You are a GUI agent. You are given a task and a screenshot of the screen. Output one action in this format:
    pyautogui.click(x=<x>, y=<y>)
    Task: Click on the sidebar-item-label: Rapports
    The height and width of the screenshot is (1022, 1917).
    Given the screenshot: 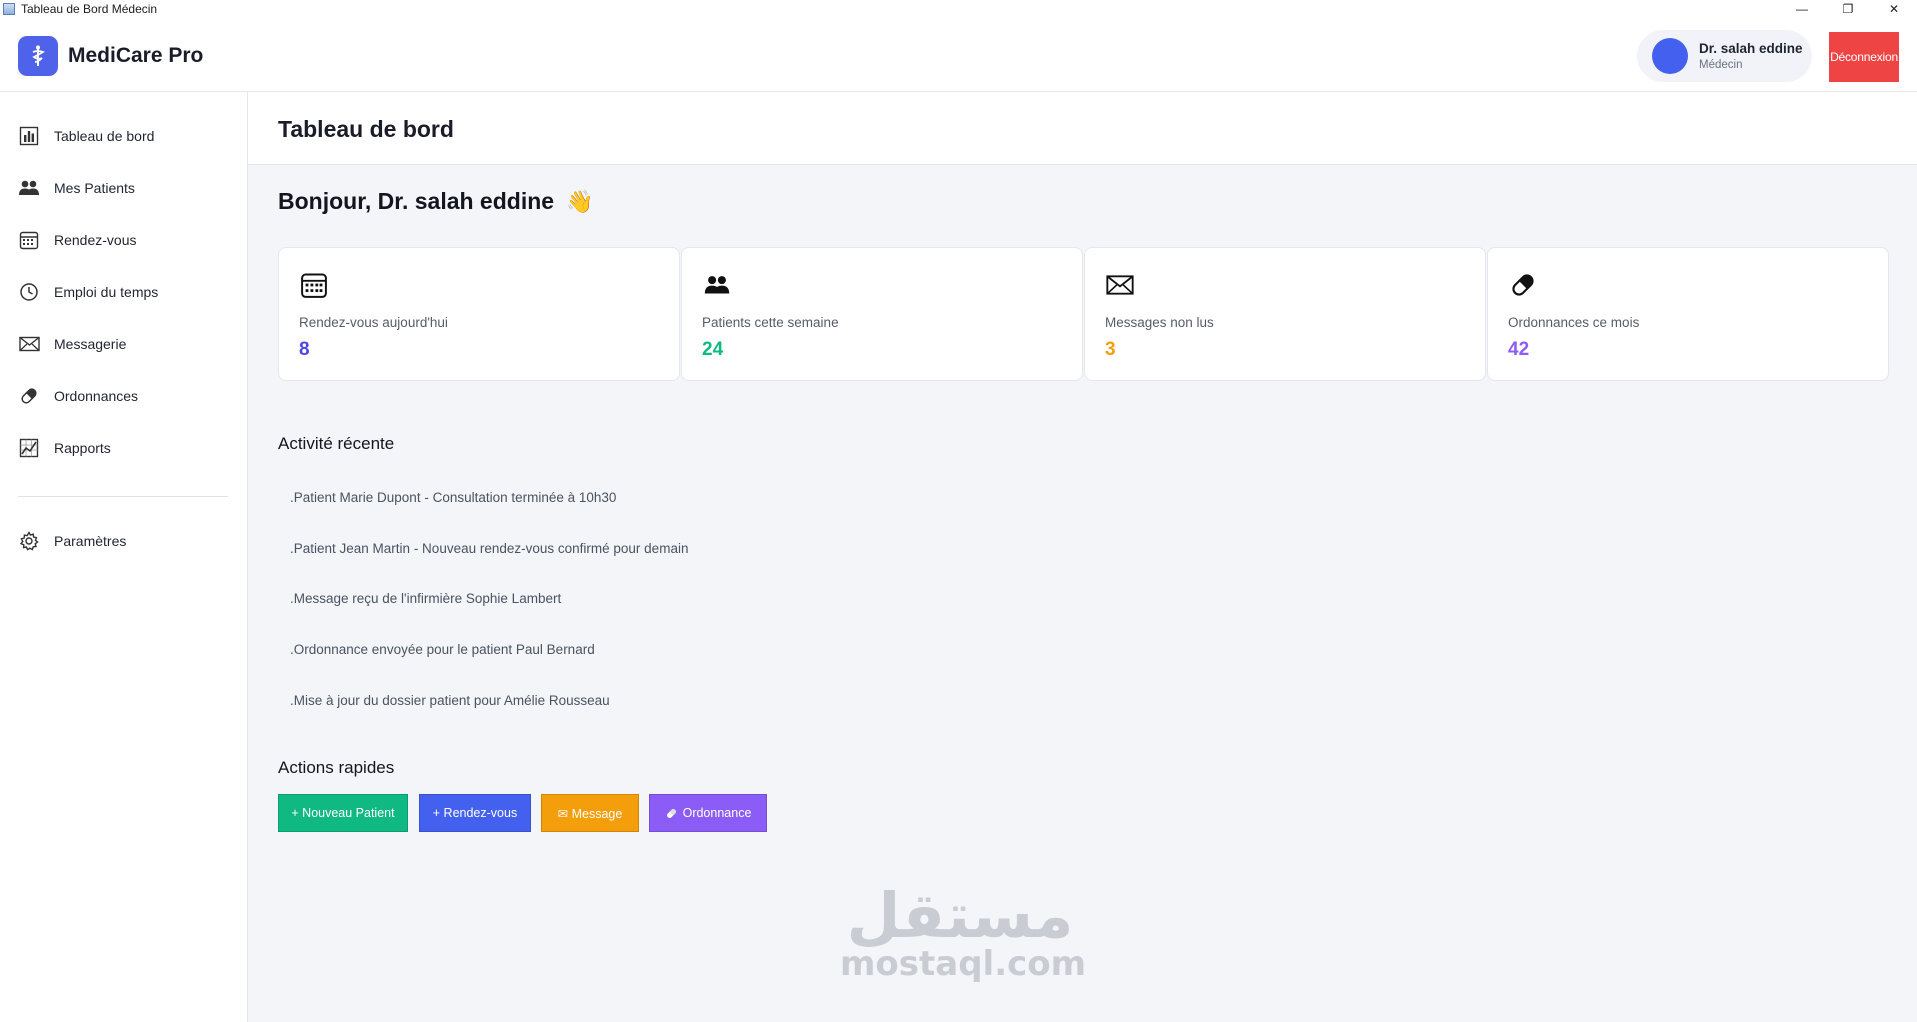 What is the action you would take?
    pyautogui.click(x=82, y=448)
    